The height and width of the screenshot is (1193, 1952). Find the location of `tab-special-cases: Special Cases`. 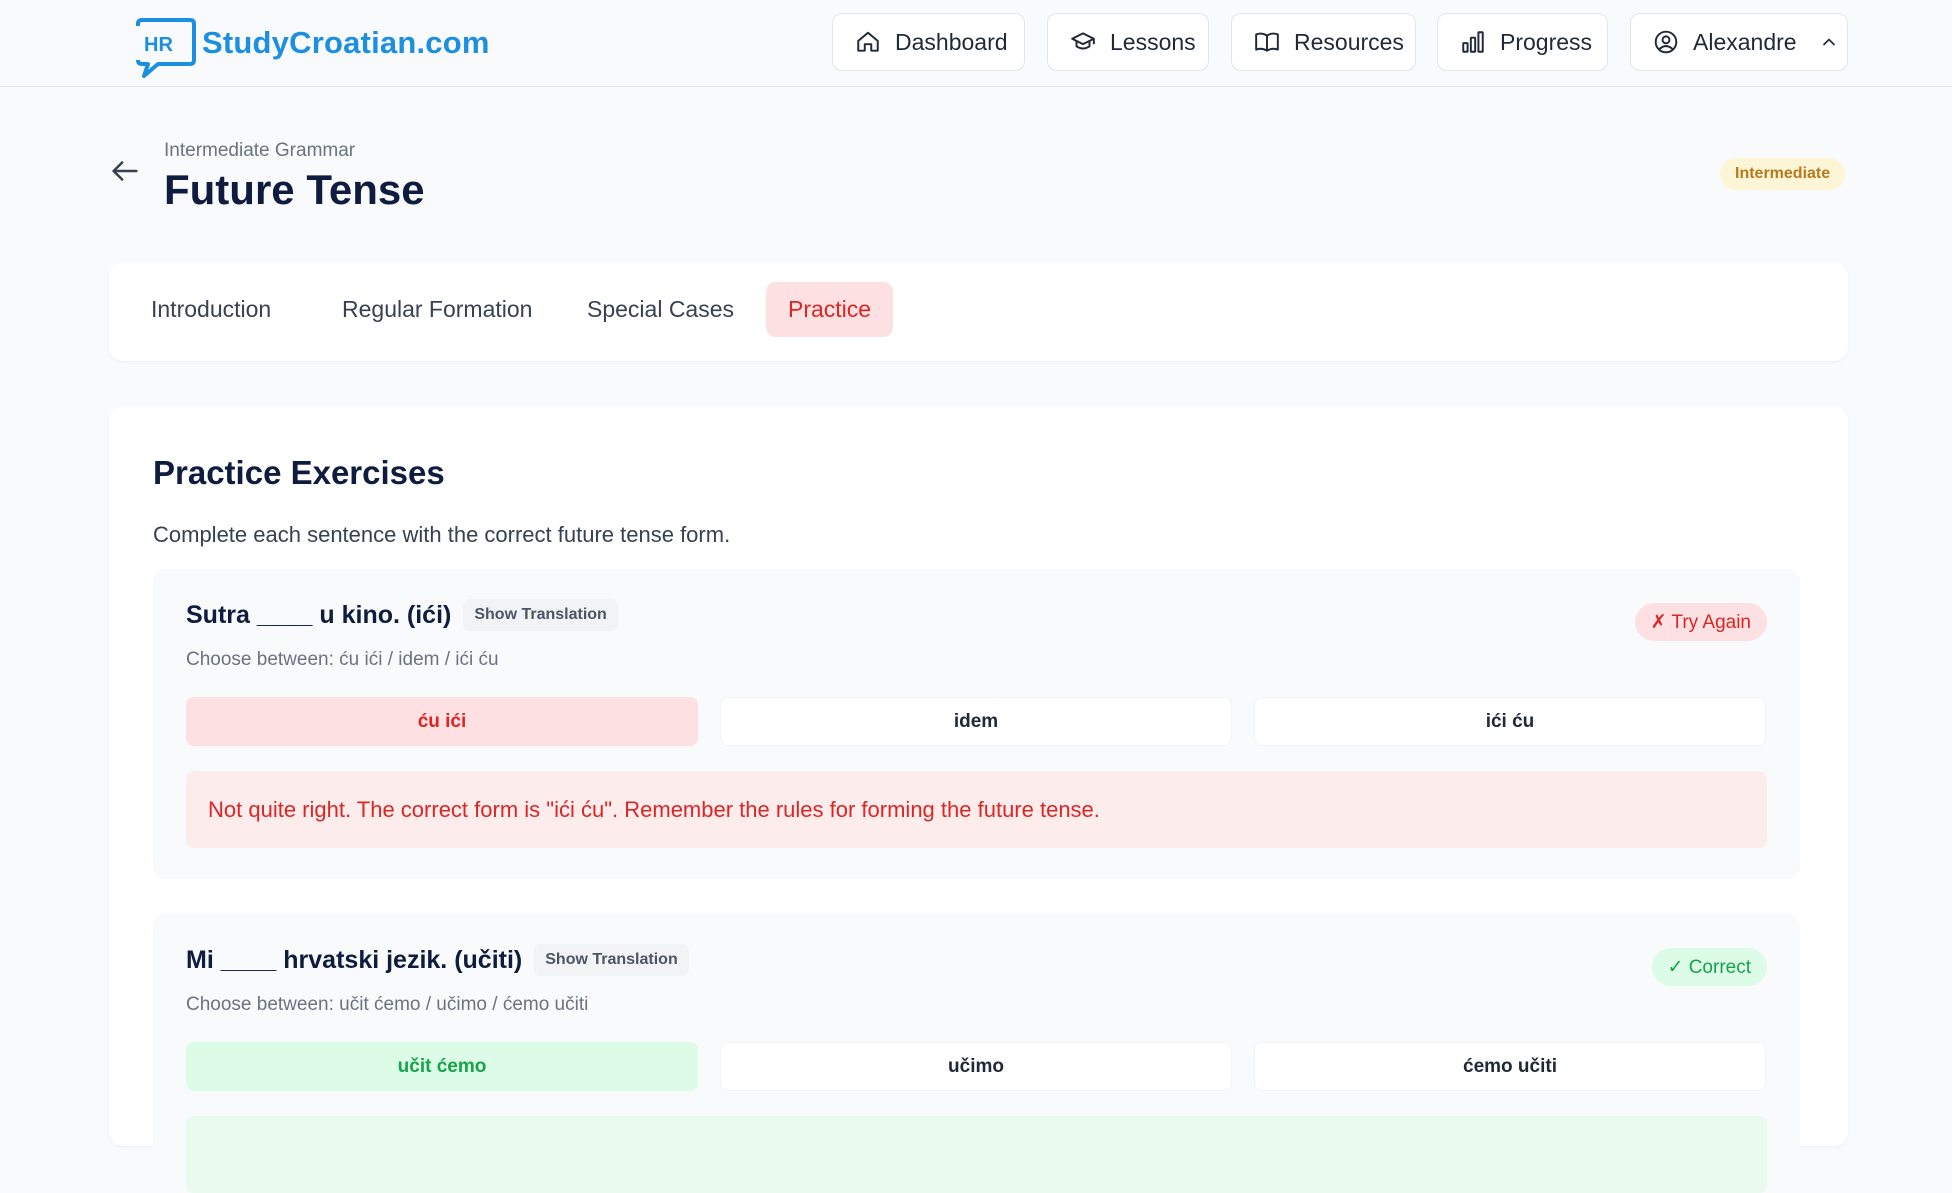

tab-special-cases: Special Cases is located at coordinates (660, 309).